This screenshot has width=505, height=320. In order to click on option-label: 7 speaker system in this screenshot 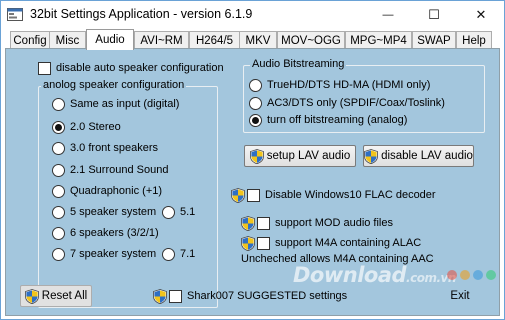, I will do `click(113, 254)`.